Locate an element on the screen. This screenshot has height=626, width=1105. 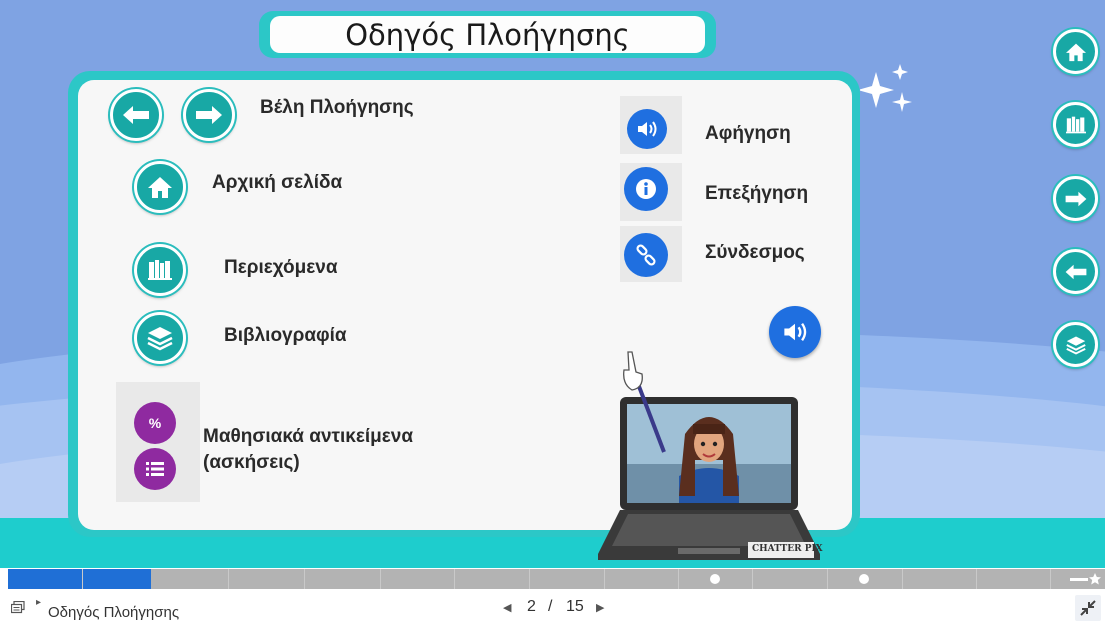
percent-button: % is located at coordinates (155, 423).